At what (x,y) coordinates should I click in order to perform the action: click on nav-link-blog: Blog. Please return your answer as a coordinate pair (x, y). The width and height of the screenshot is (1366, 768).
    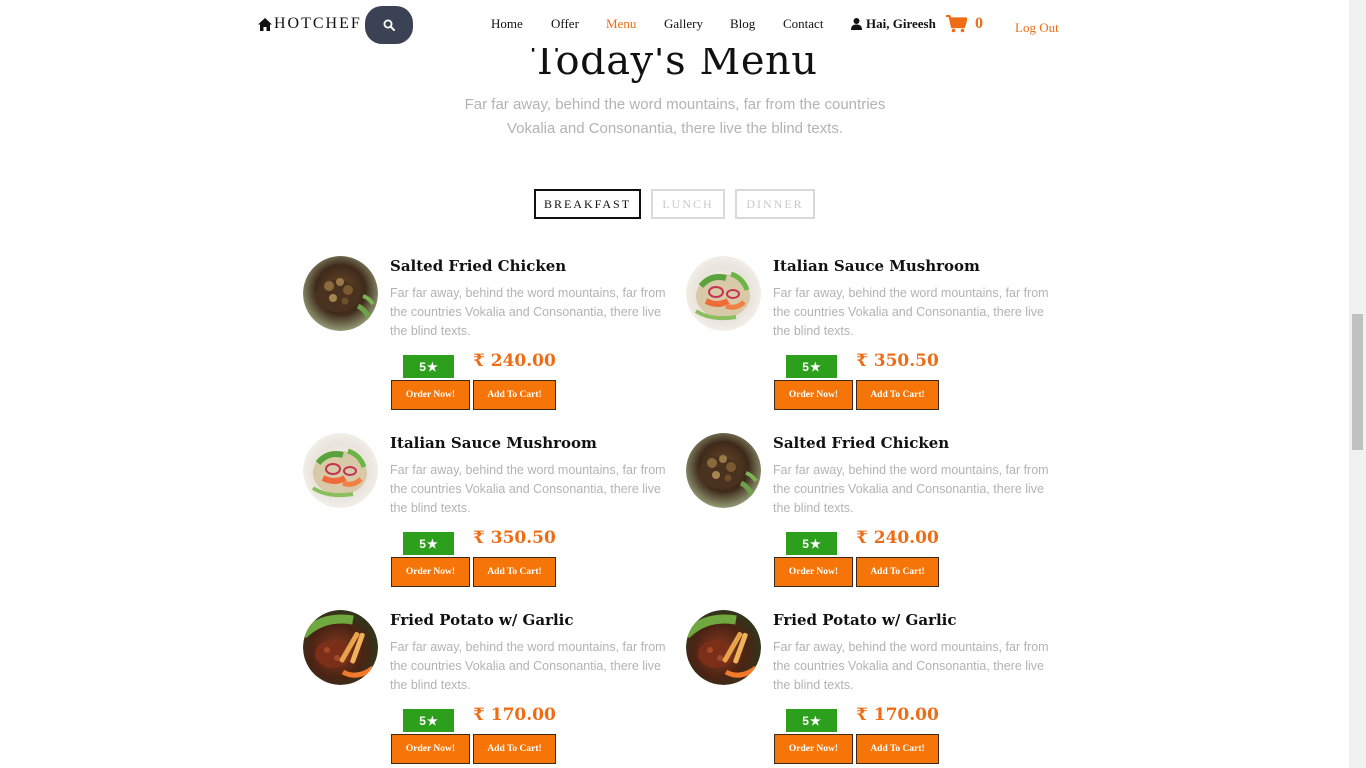
    Looking at the image, I should click on (742, 24).